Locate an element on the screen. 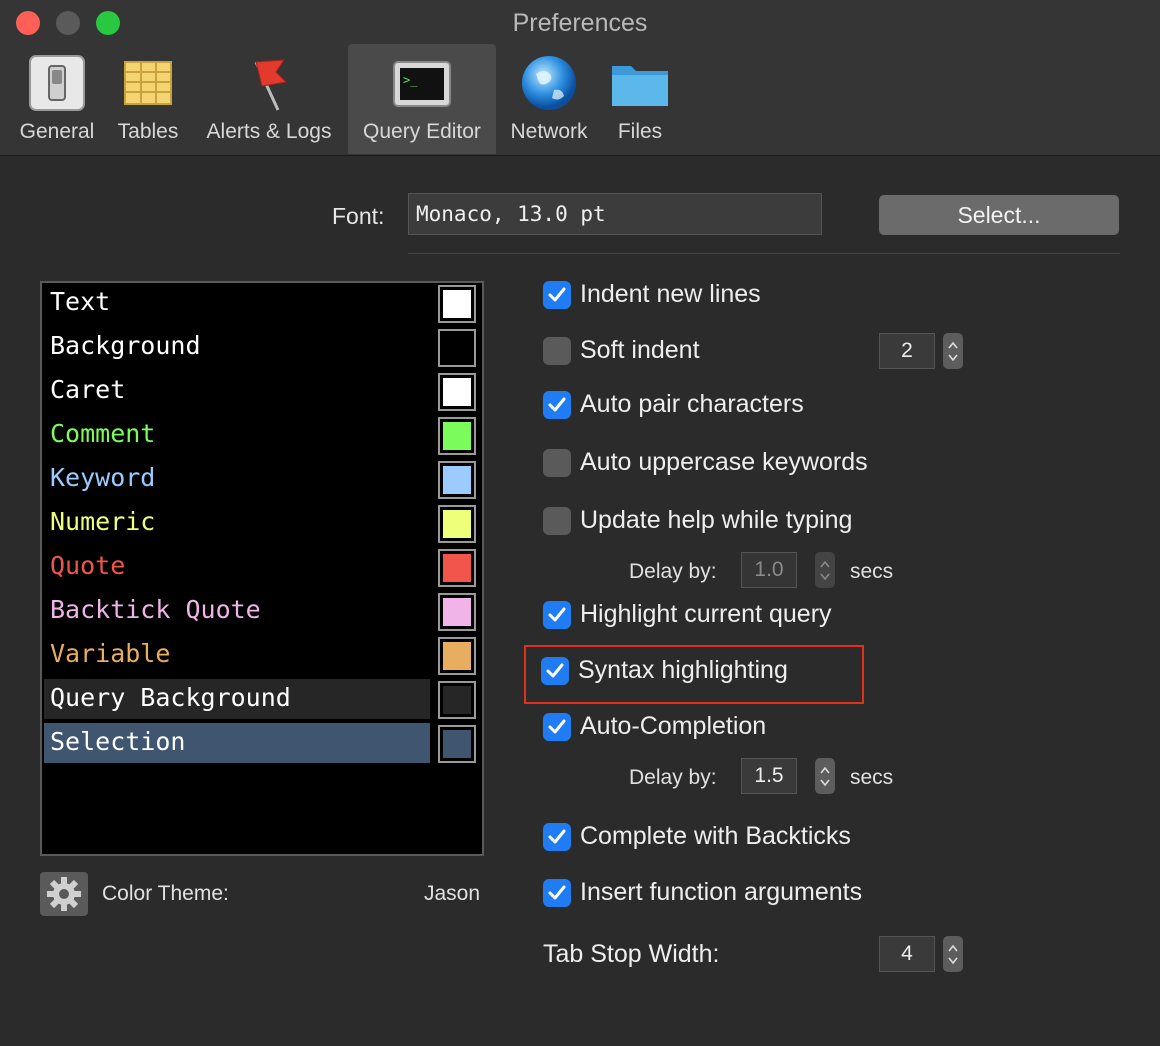 This screenshot has width=1160, height=1046. terminal-icon: >_ is located at coordinates (422, 83).